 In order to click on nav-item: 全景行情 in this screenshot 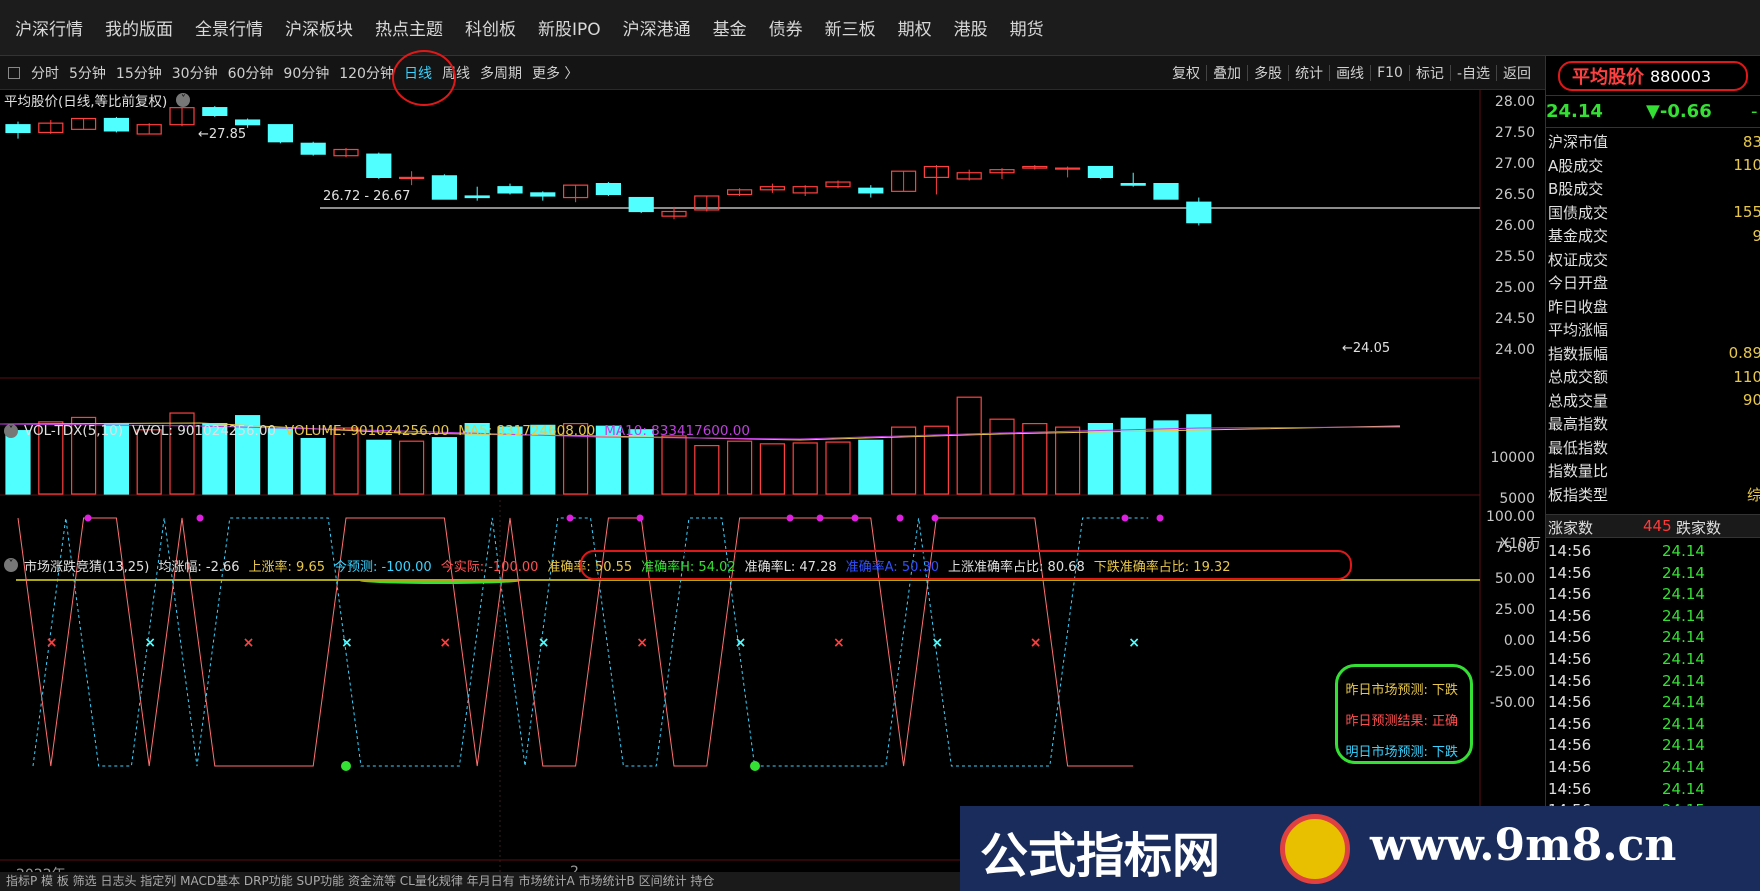, I will do `click(229, 27)`.